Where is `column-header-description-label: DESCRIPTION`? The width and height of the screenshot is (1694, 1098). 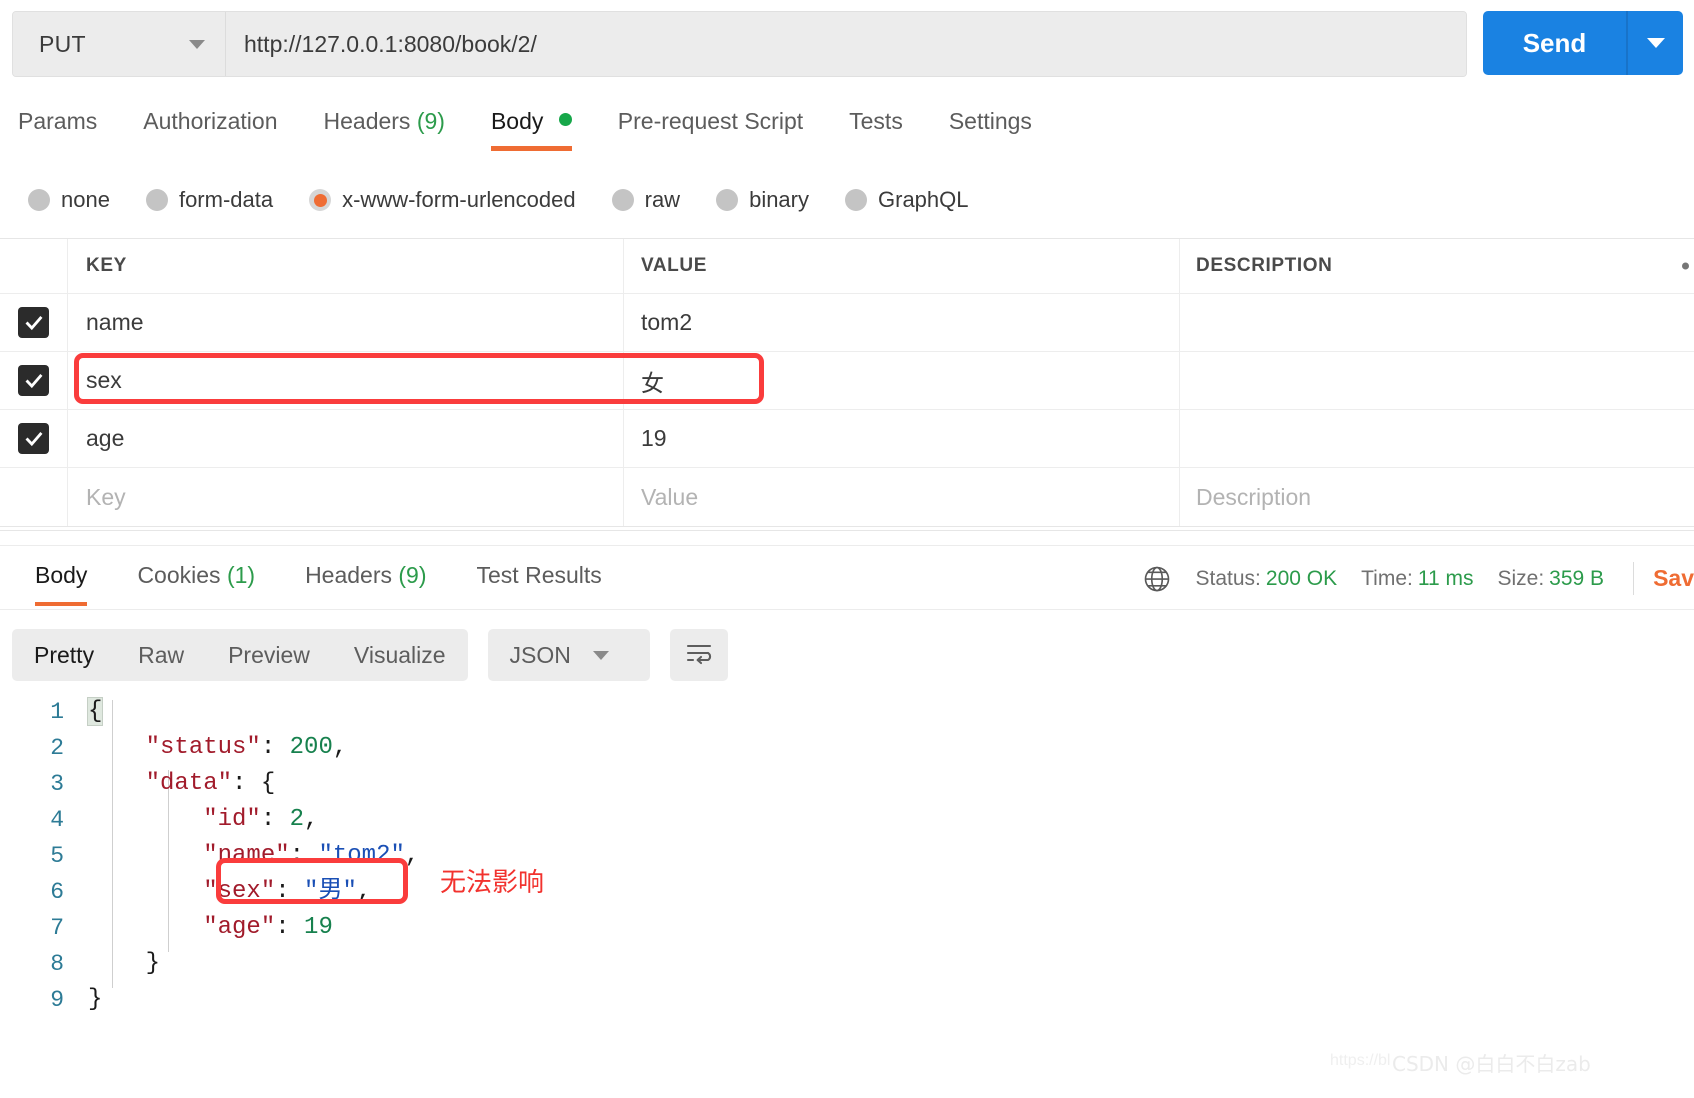 column-header-description-label: DESCRIPTION is located at coordinates (1264, 265).